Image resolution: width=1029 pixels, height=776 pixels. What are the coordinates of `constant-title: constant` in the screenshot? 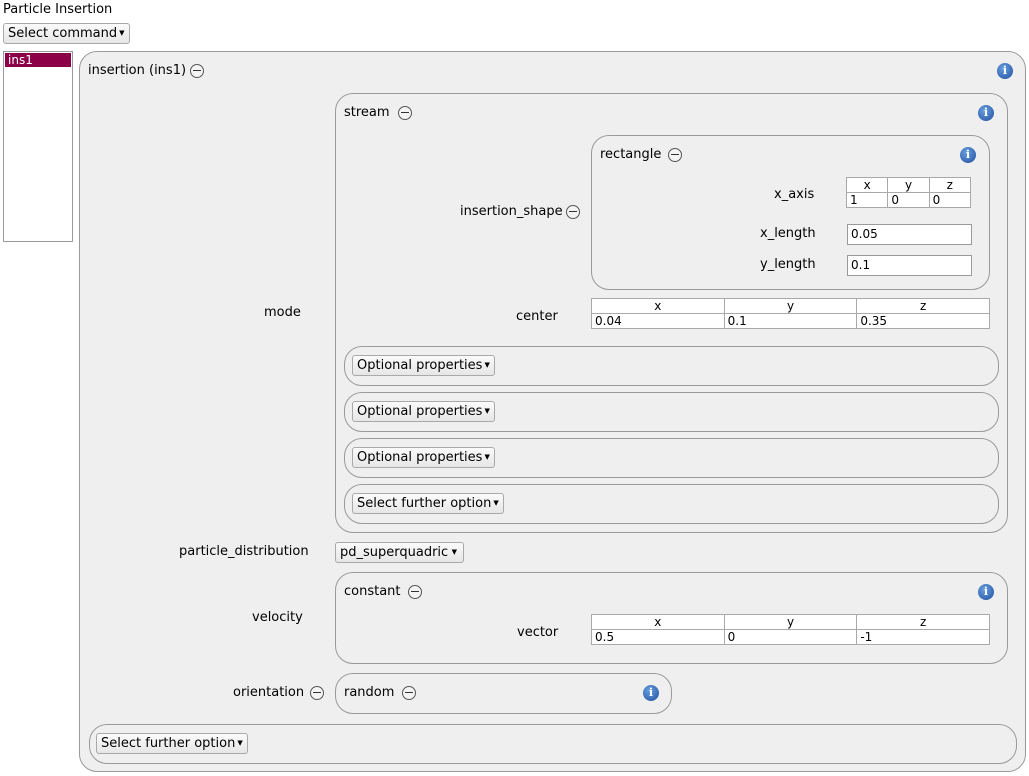 It's located at (372, 591).